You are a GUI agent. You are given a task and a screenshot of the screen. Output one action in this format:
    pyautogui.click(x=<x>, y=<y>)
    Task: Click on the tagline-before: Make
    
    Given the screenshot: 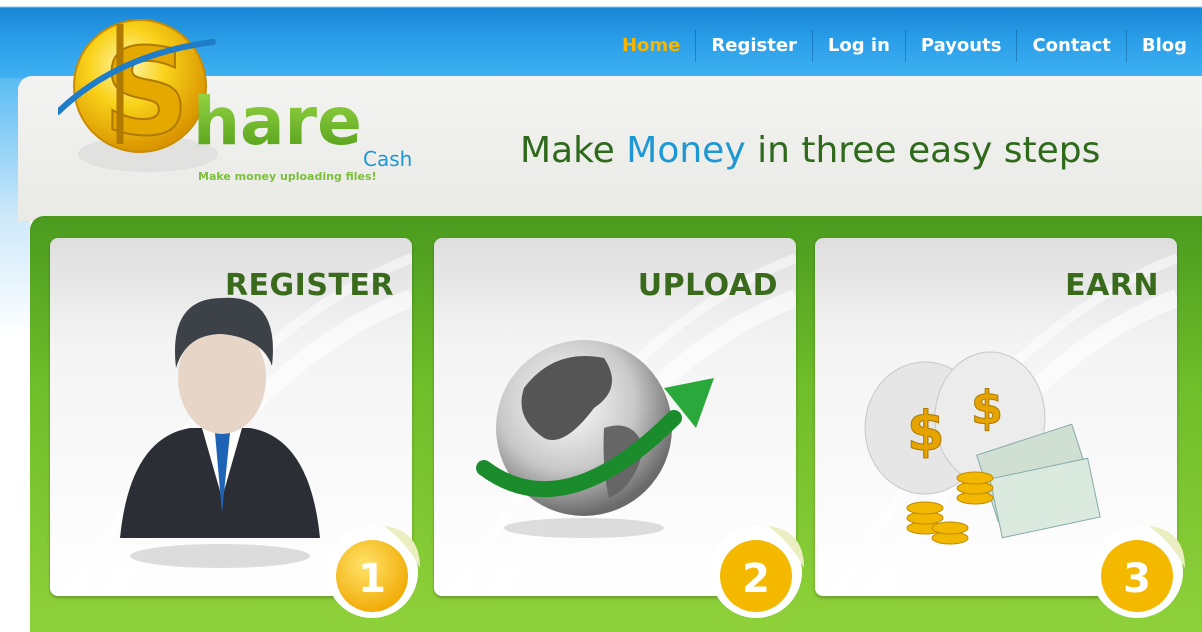 What is the action you would take?
    pyautogui.click(x=573, y=150)
    